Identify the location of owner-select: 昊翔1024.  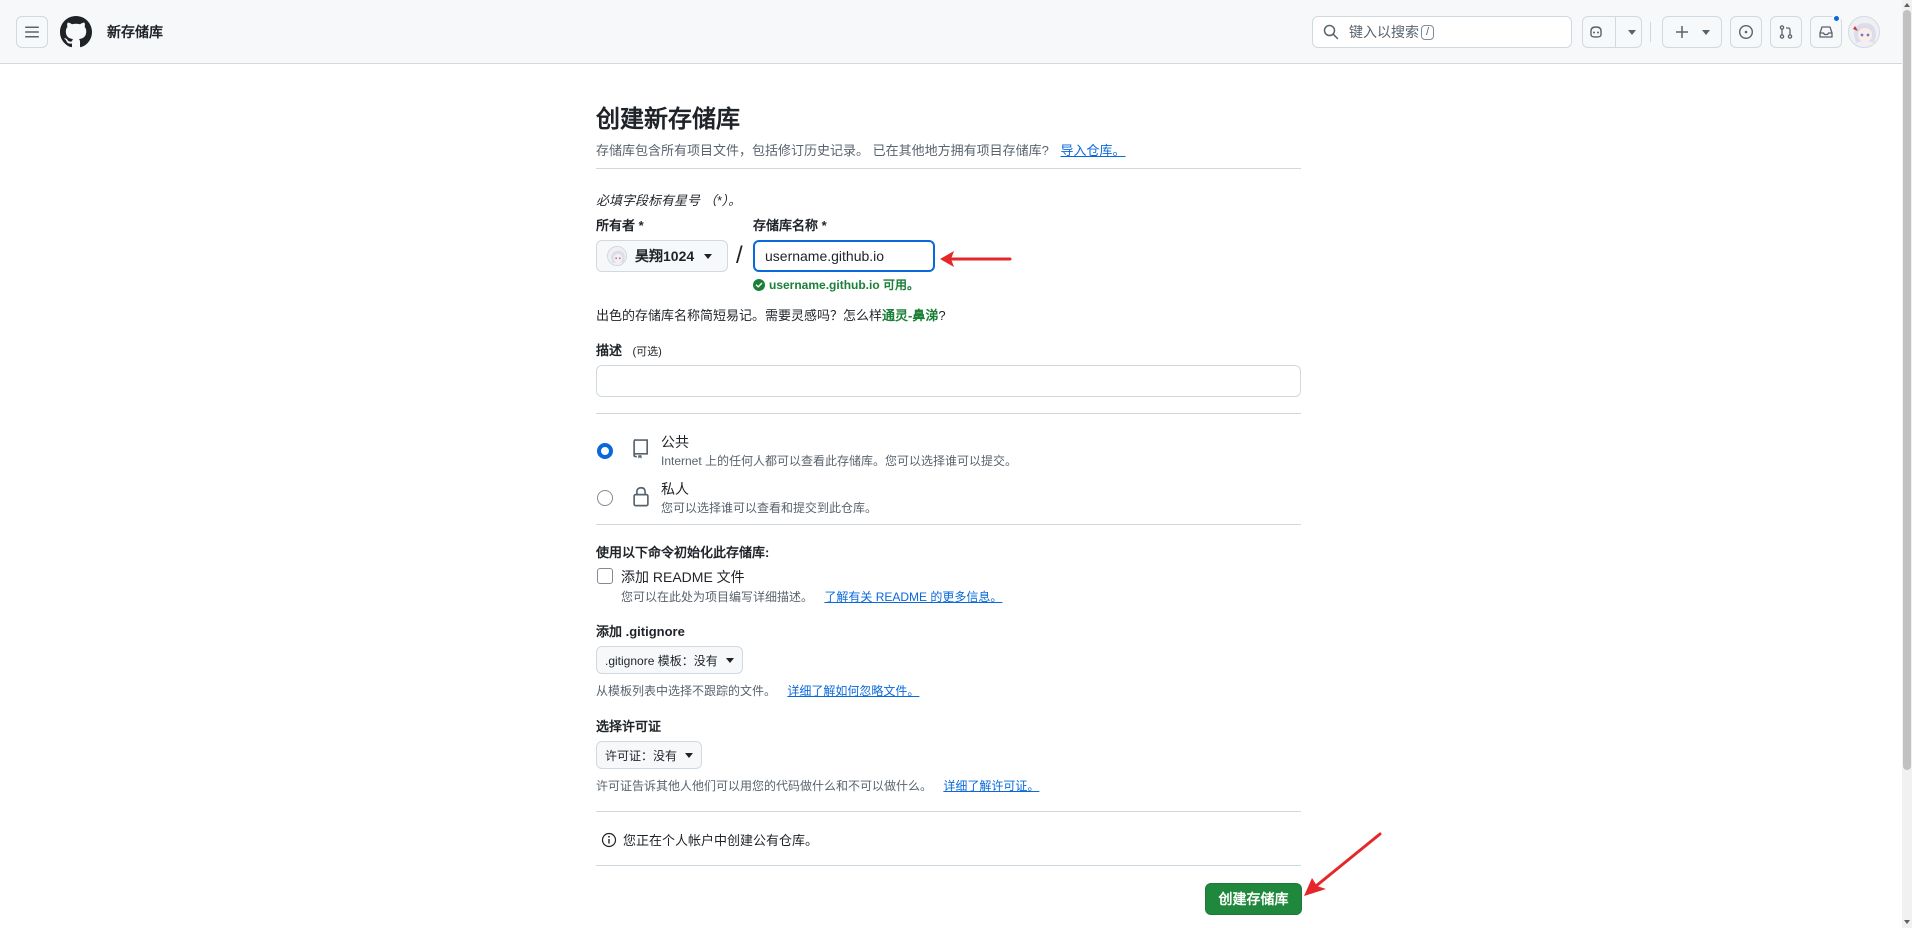
(662, 256).